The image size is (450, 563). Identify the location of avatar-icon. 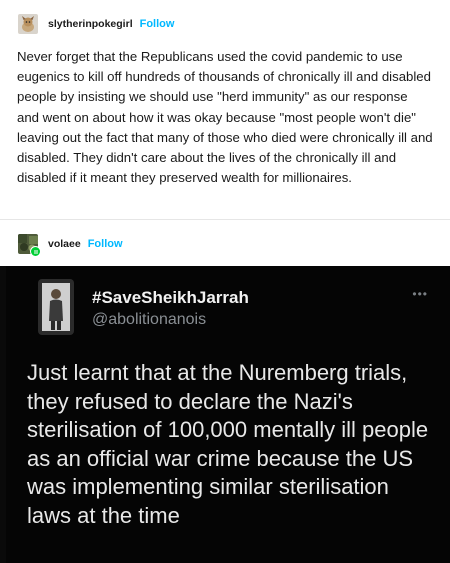
(29, 245).